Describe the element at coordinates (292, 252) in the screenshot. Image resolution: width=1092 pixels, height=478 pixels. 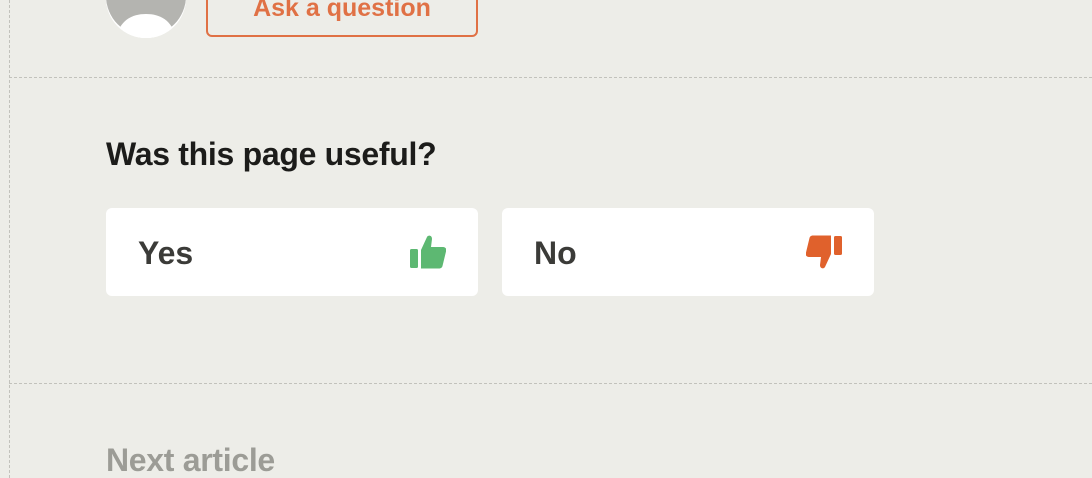
I see `vote-yes-button: Yes` at that location.